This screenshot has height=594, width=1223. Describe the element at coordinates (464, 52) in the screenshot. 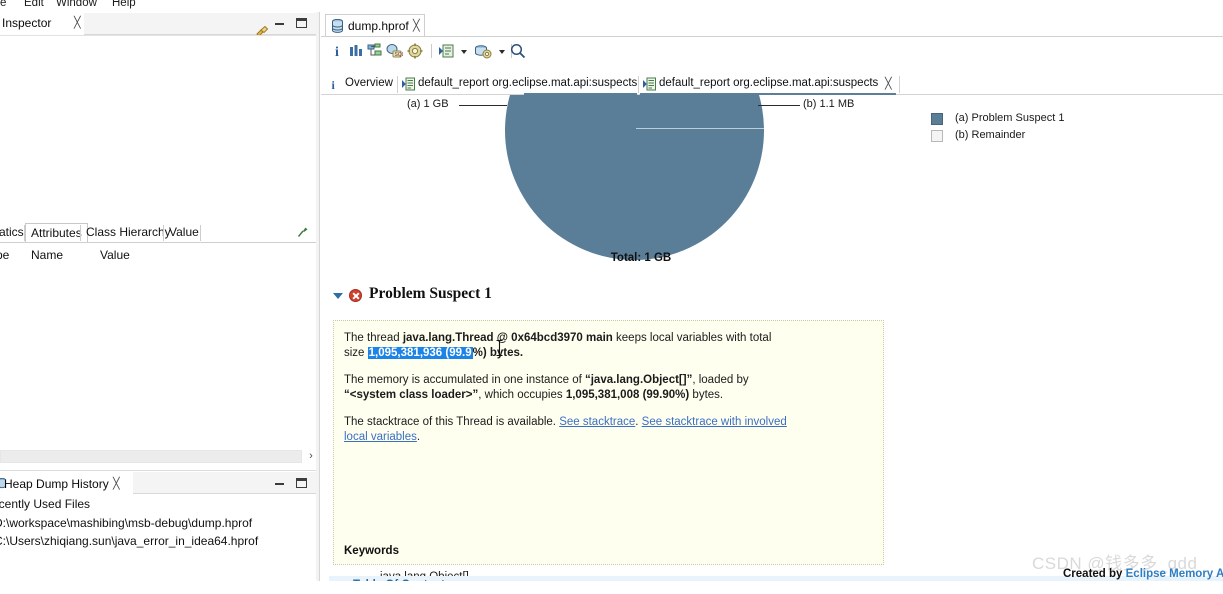

I see `chevron-down-icon` at that location.